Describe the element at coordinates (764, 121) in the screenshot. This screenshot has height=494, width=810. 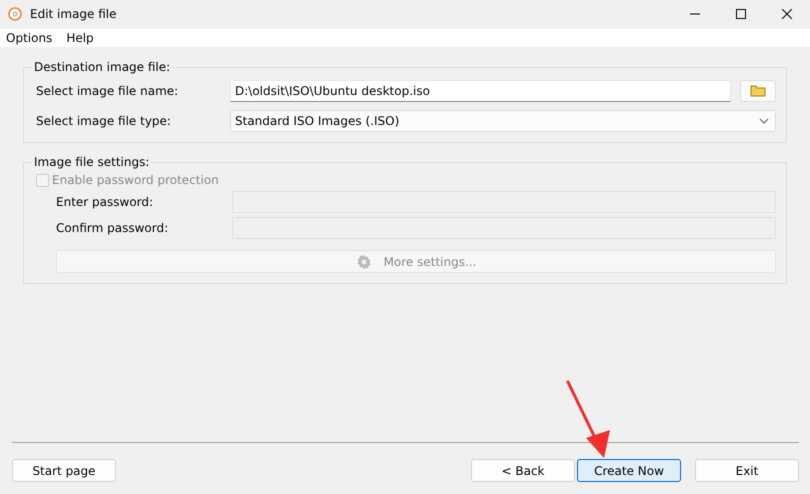
I see `chevron-down-icon` at that location.